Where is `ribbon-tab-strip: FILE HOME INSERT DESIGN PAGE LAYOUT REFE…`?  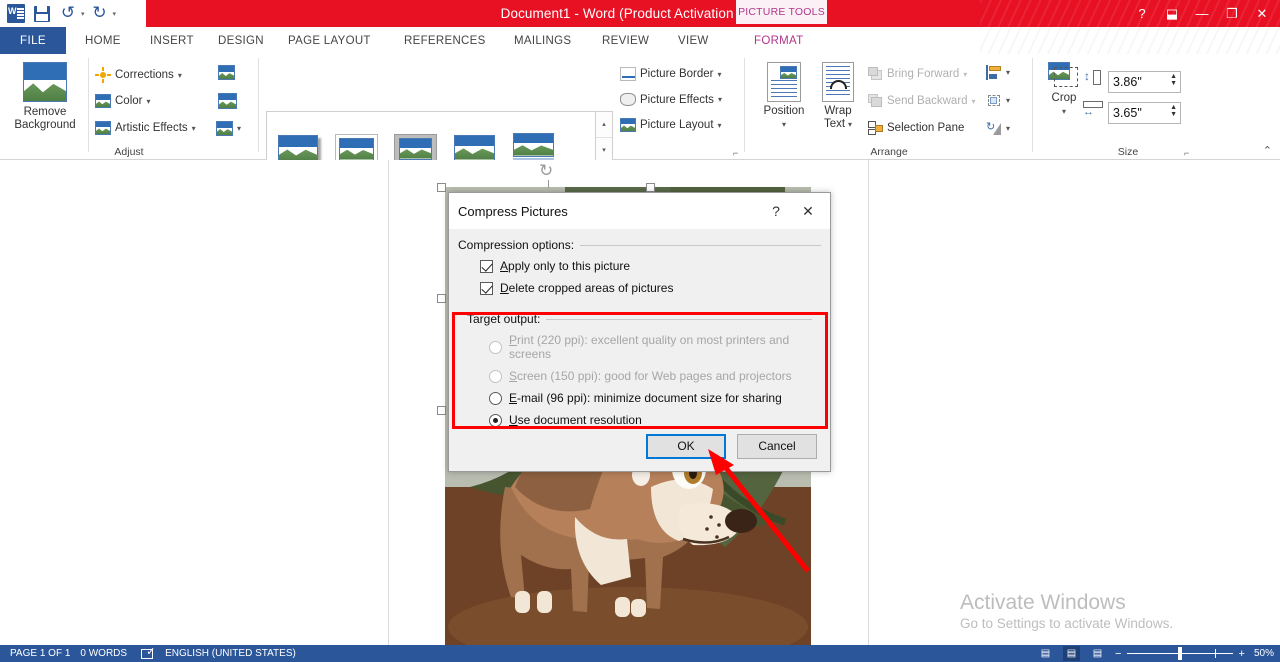
ribbon-tab-strip: FILE HOME INSERT DESIGN PAGE LAYOUT REFE… is located at coordinates (640, 54).